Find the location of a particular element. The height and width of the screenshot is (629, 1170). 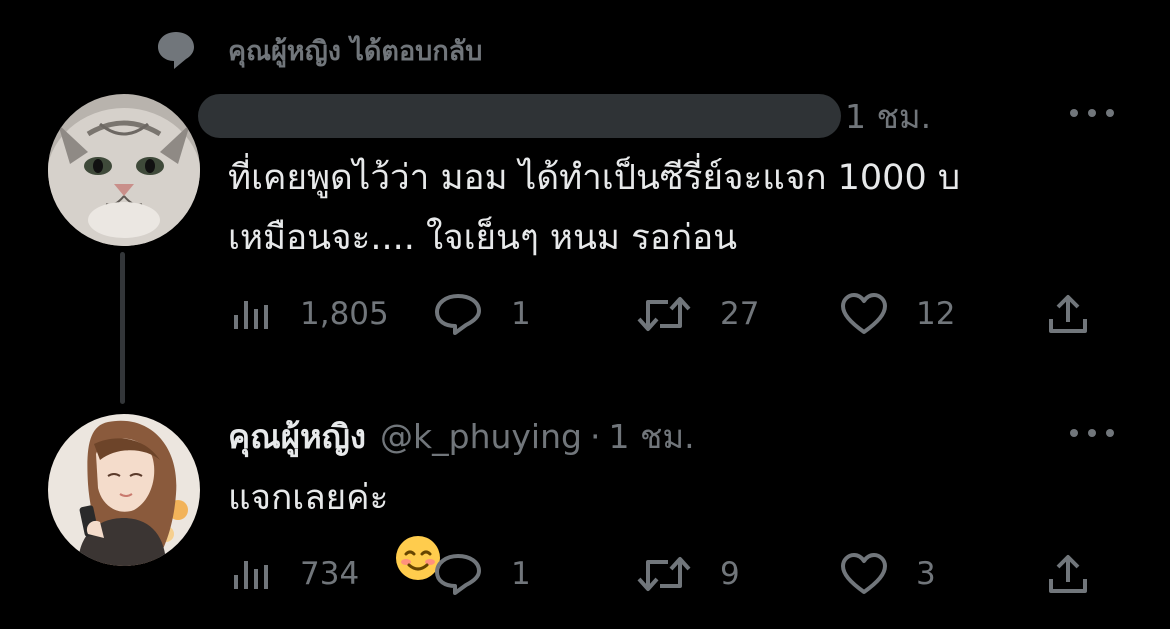

like-count: 12 is located at coordinates (936, 314).